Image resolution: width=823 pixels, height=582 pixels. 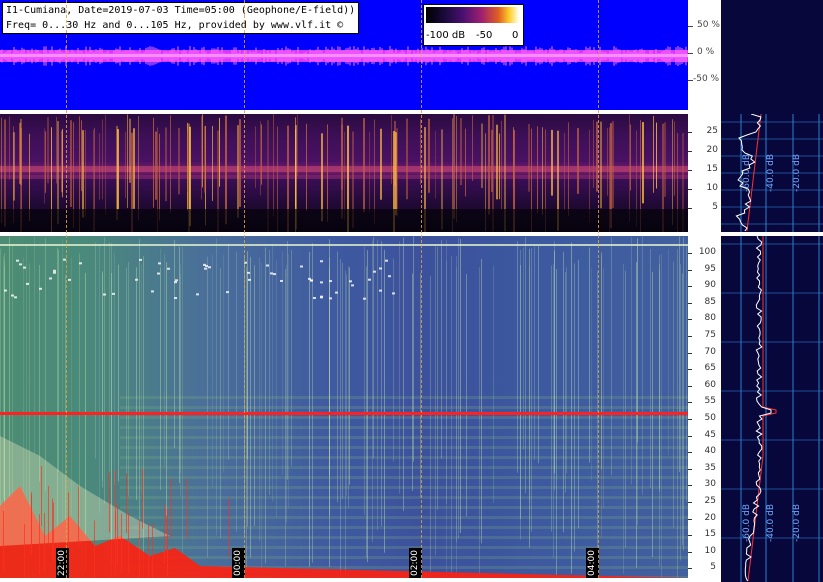 What do you see at coordinates (712, 188) in the screenshot?
I see `upper-freq-tick-label: 10` at bounding box center [712, 188].